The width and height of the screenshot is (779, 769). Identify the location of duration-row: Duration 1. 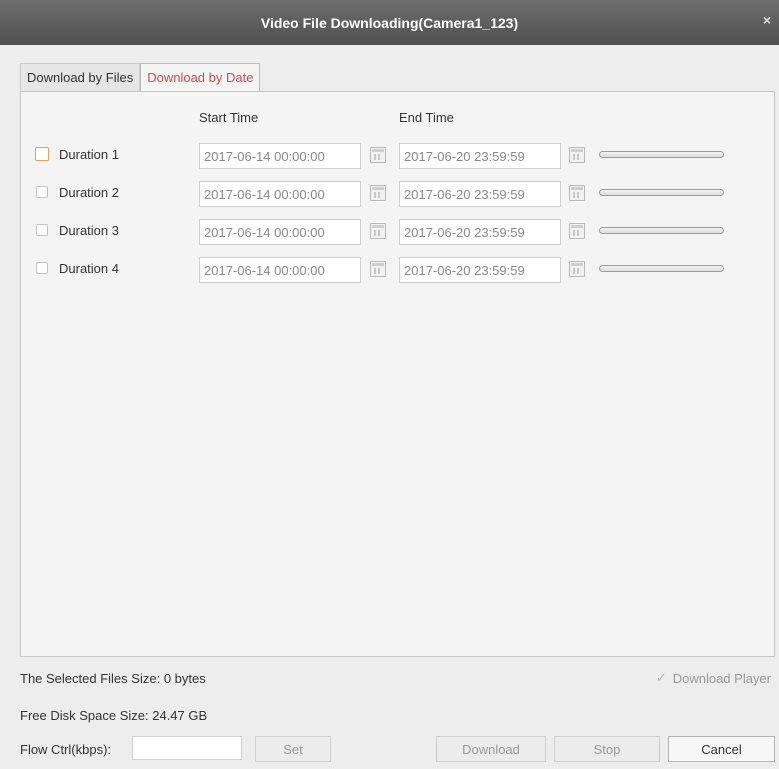
(398, 156).